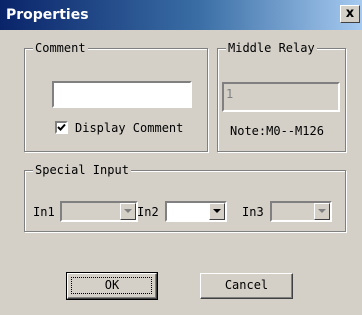  Describe the element at coordinates (271, 48) in the screenshot. I see `middle-relay-legend: Middle Relay` at that location.